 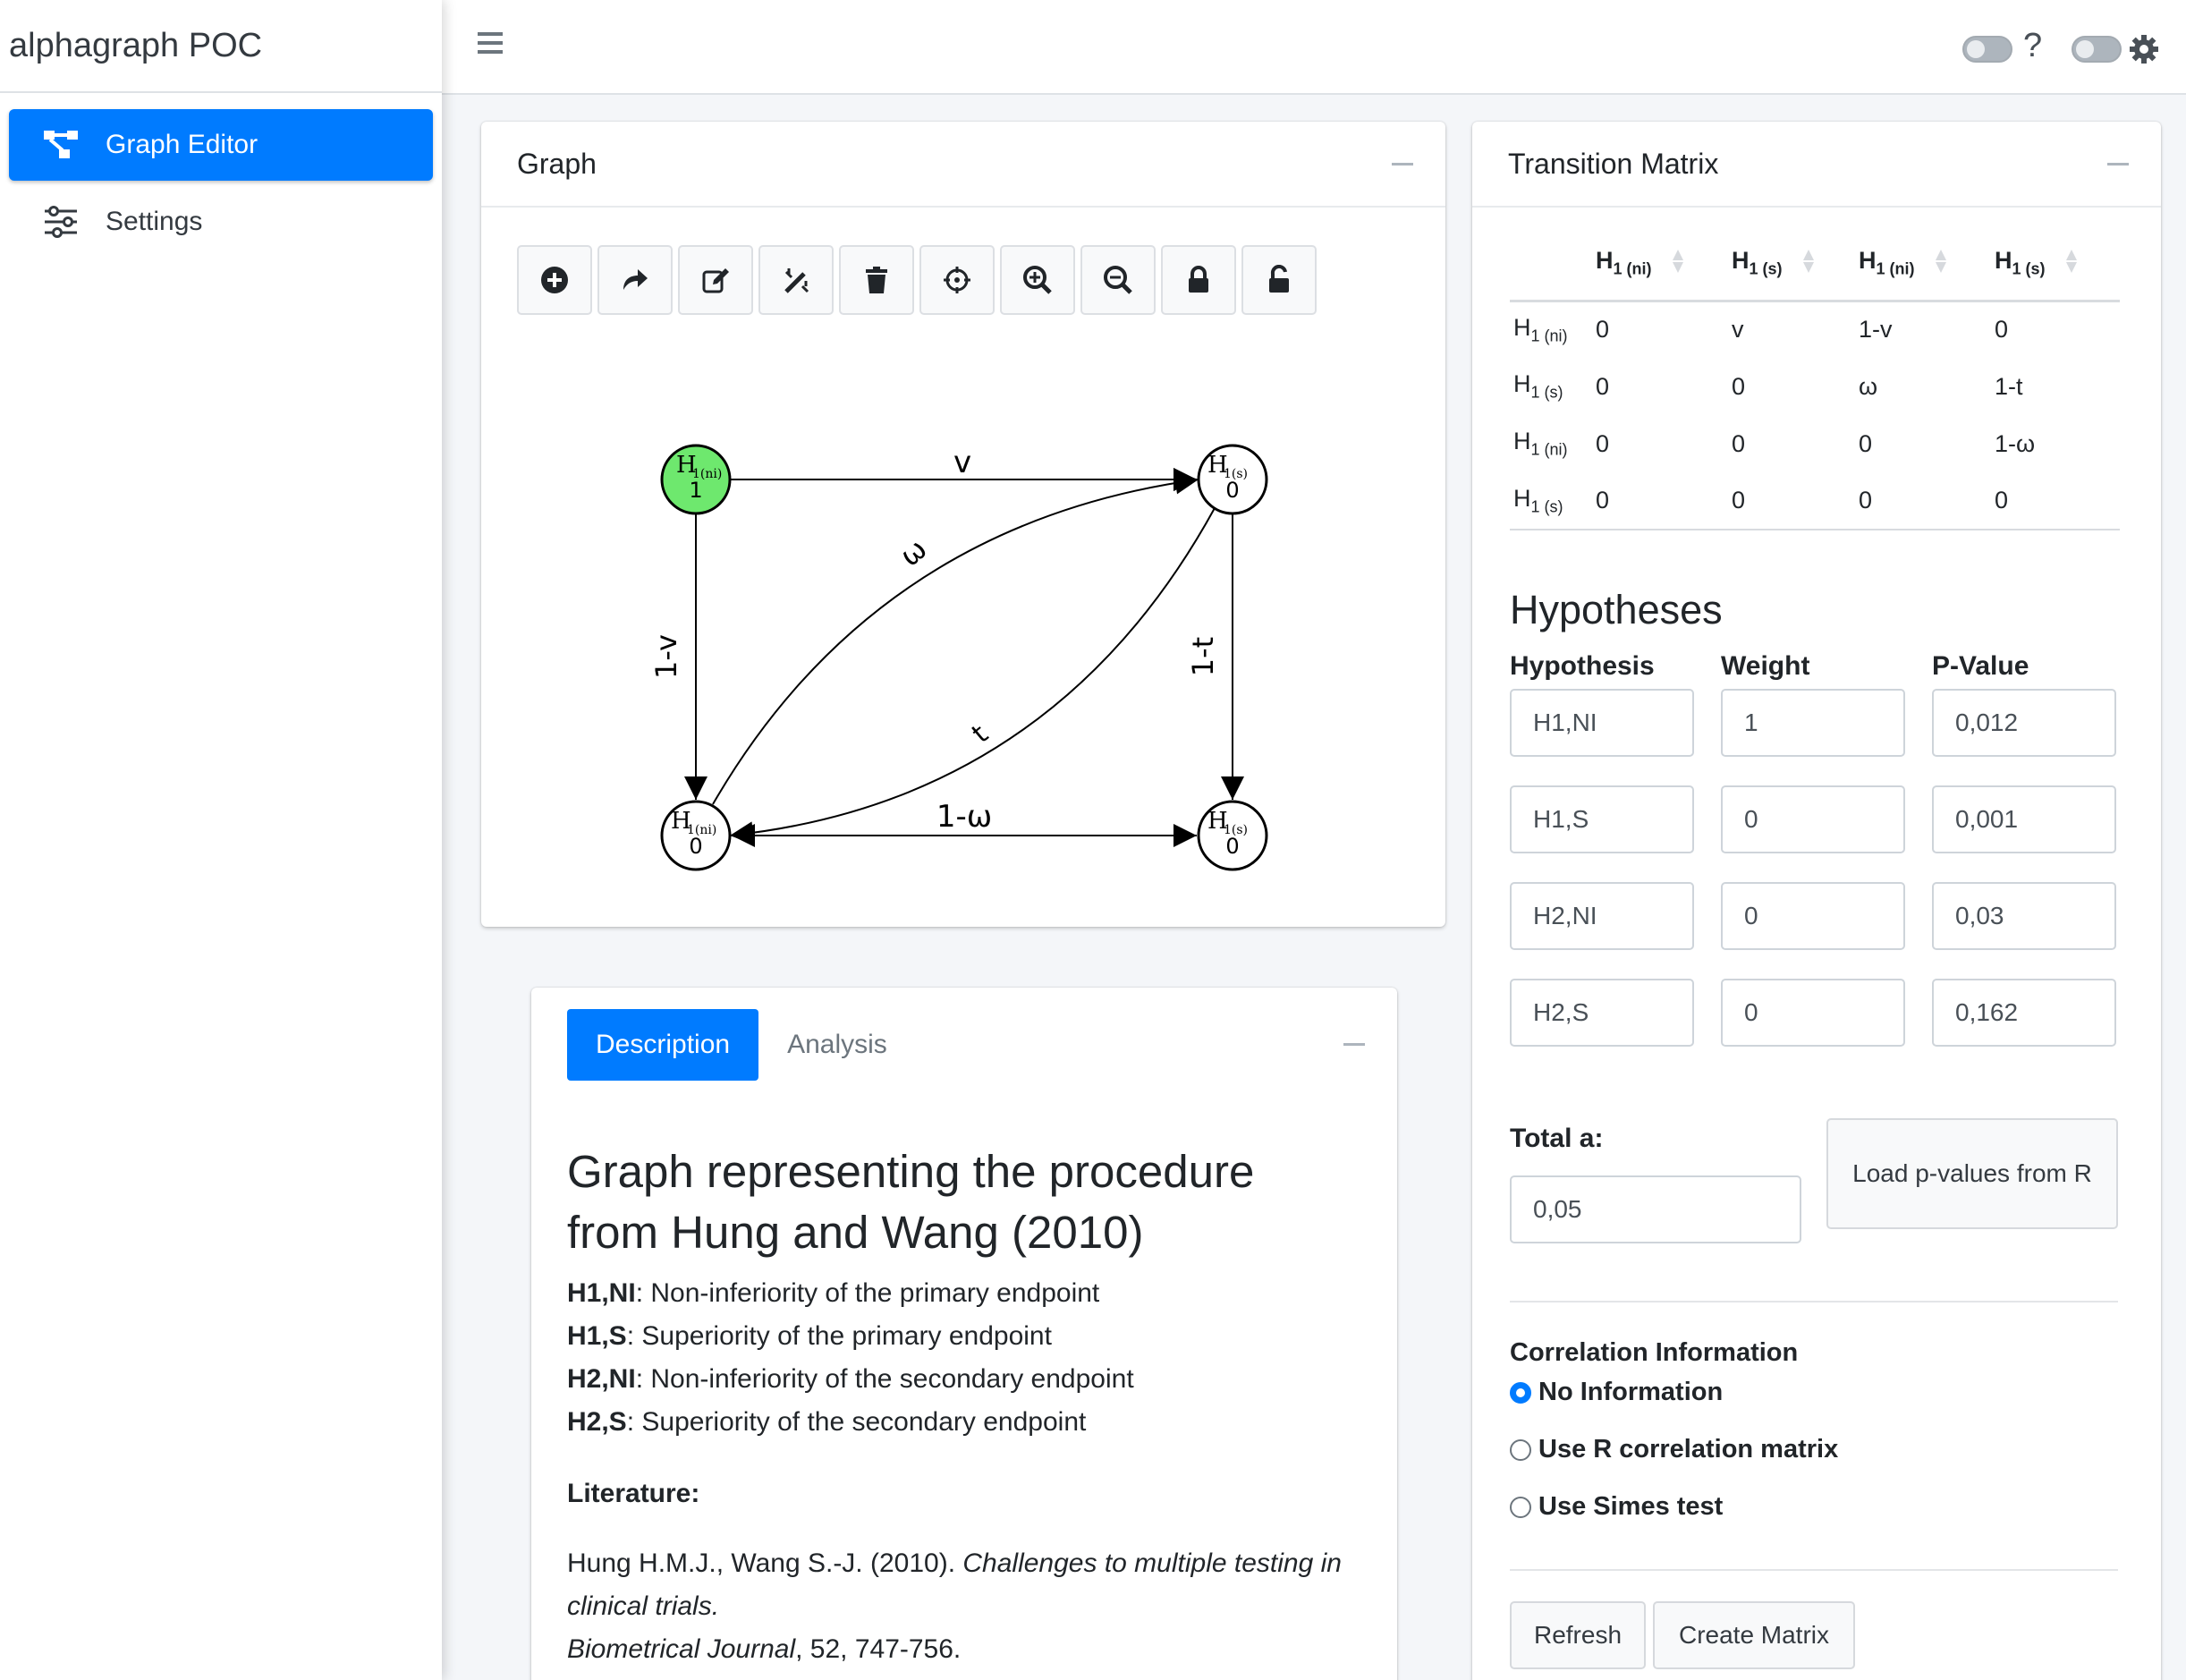 What do you see at coordinates (2055, 443) in the screenshot?
I see `table-cell: 1-ω` at bounding box center [2055, 443].